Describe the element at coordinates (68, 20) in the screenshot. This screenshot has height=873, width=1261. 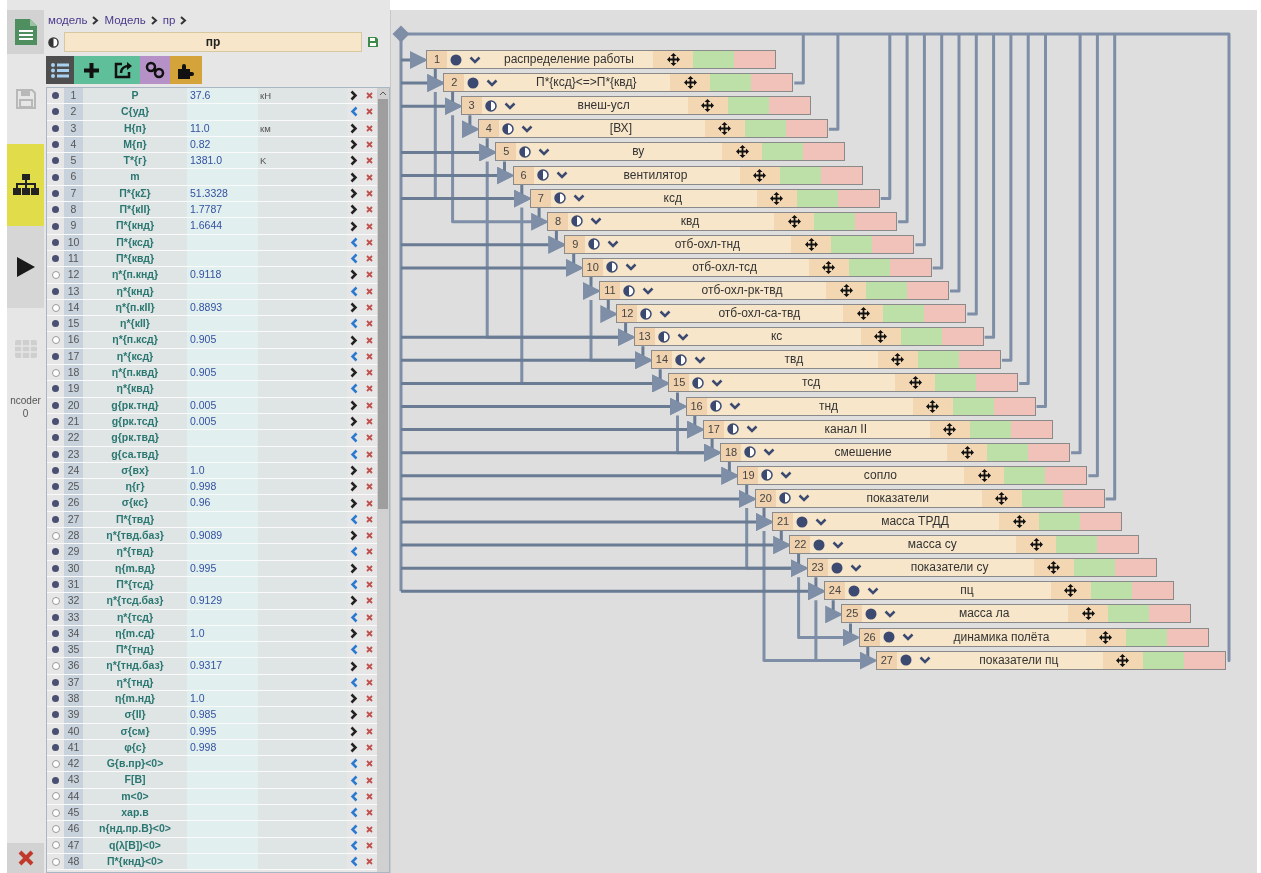
I see `breadcrumb-link: модель` at that location.